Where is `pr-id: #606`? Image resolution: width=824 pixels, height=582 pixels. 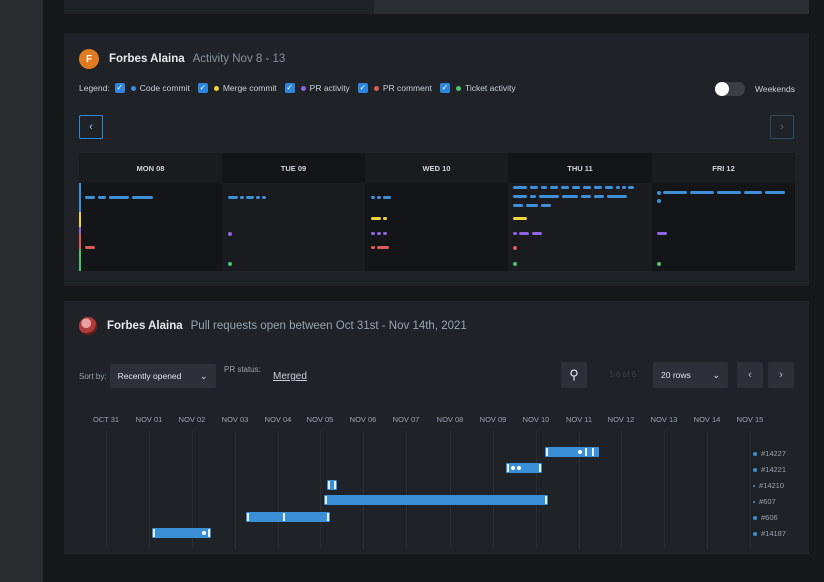
pr-id: #606 is located at coordinates (765, 517).